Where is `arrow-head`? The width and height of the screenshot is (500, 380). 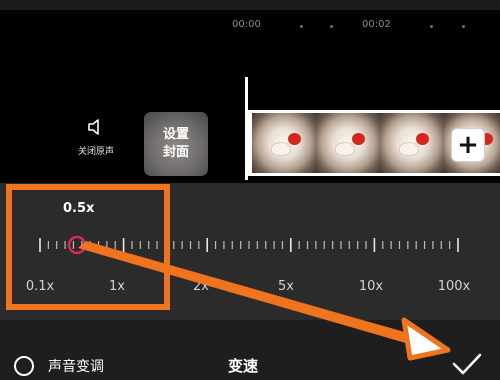 arrow-head is located at coordinates (426, 339).